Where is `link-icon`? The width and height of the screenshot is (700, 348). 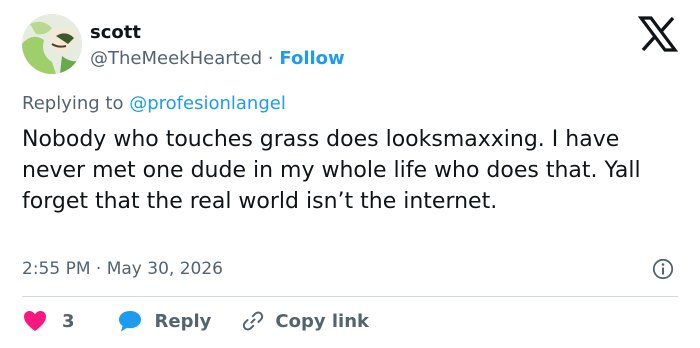 link-icon is located at coordinates (253, 321).